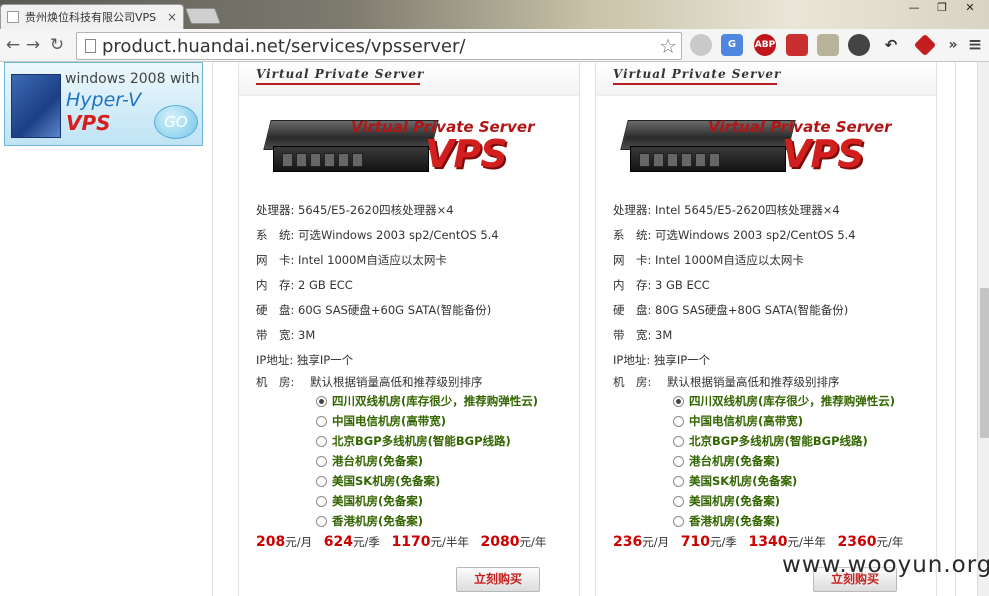 Image resolution: width=989 pixels, height=596 pixels. What do you see at coordinates (975, 45) in the screenshot?
I see `menu-icon: ≡` at bounding box center [975, 45].